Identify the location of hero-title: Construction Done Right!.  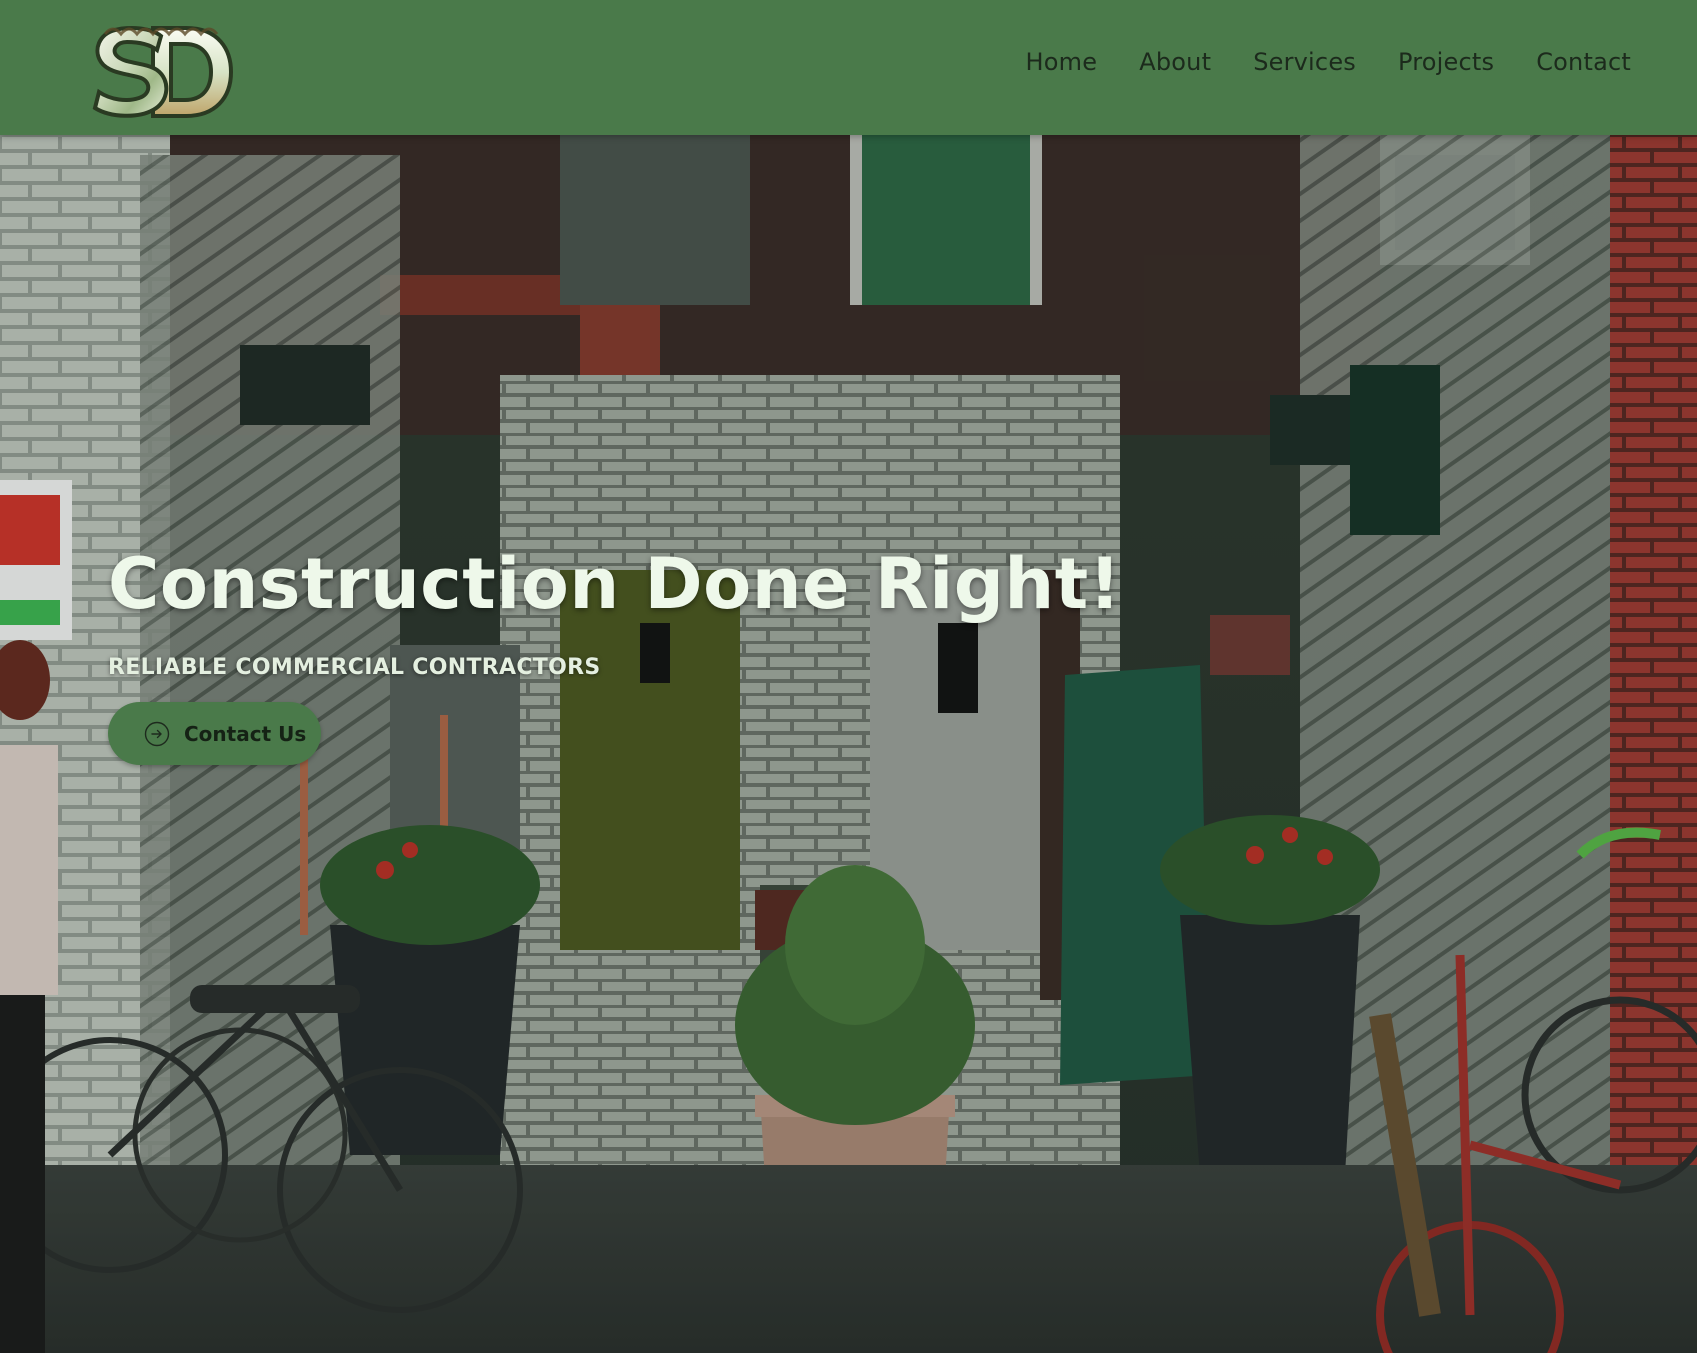
(615, 584).